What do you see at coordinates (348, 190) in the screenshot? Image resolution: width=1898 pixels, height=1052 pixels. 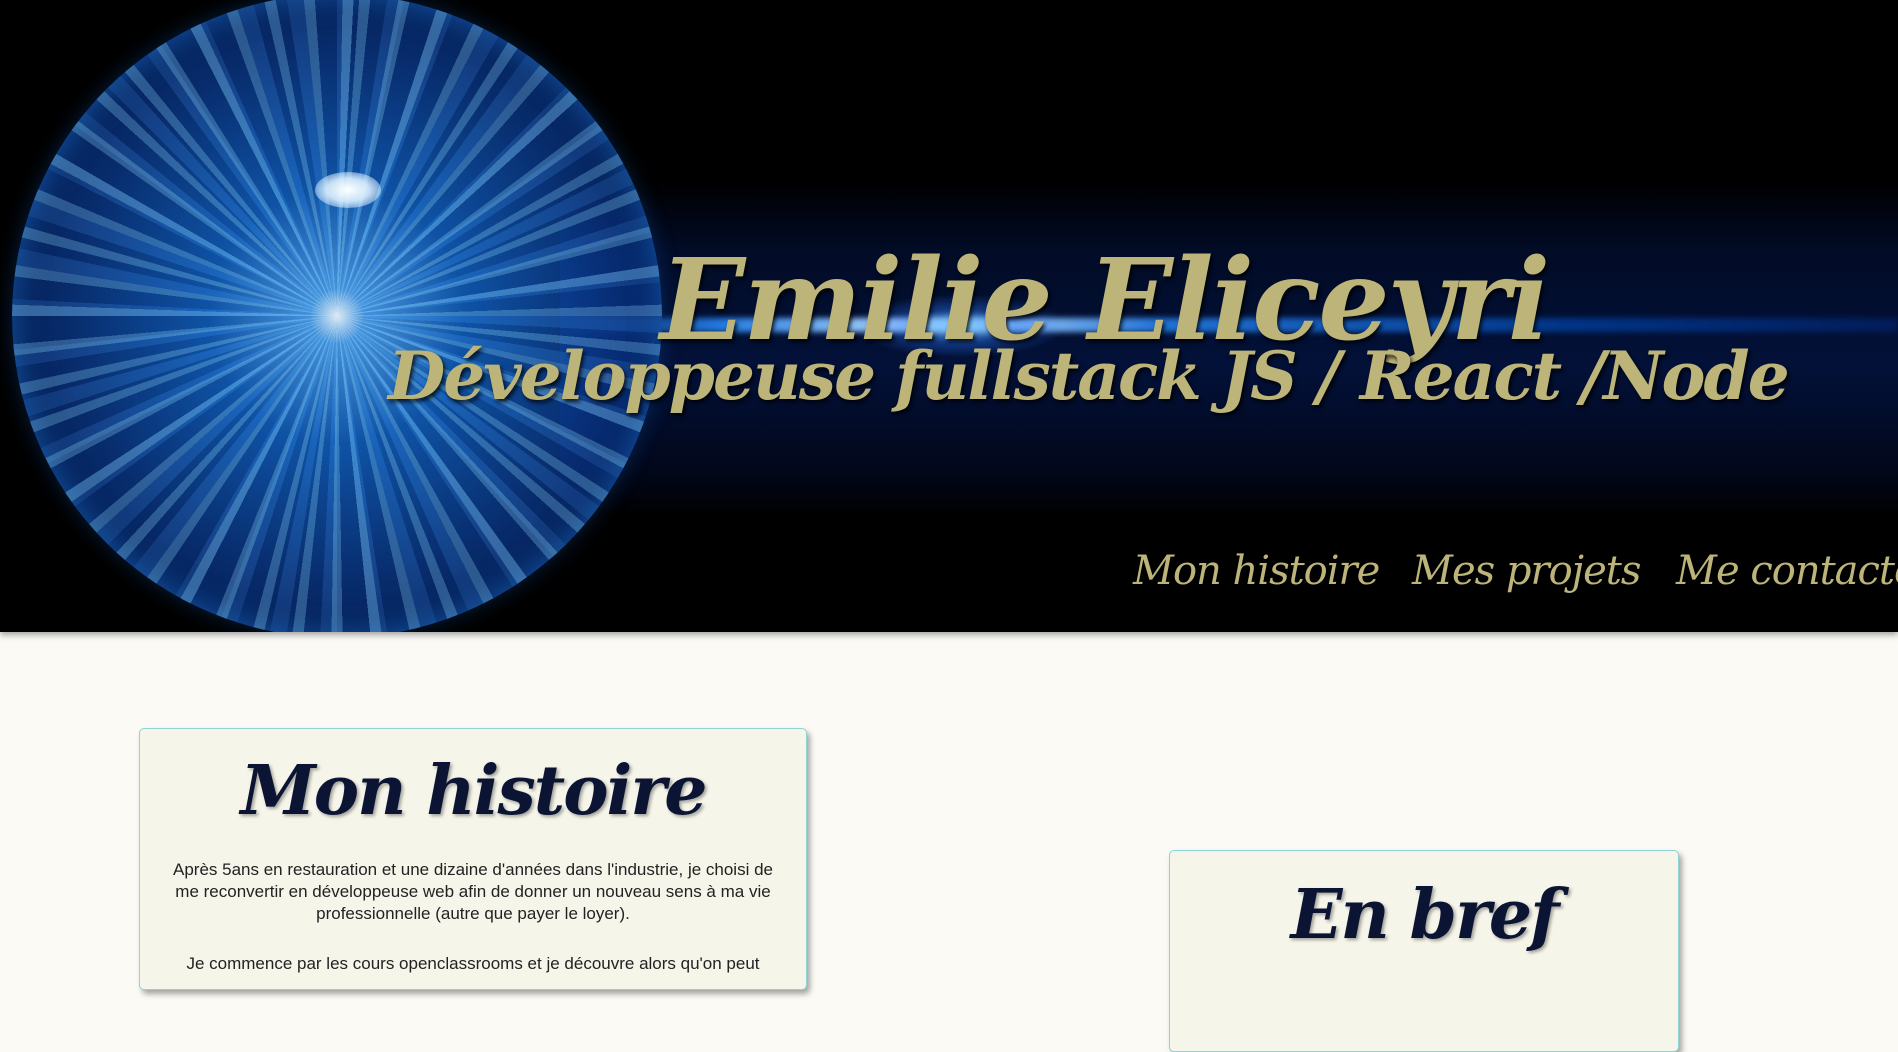 I see `orb-highlight` at bounding box center [348, 190].